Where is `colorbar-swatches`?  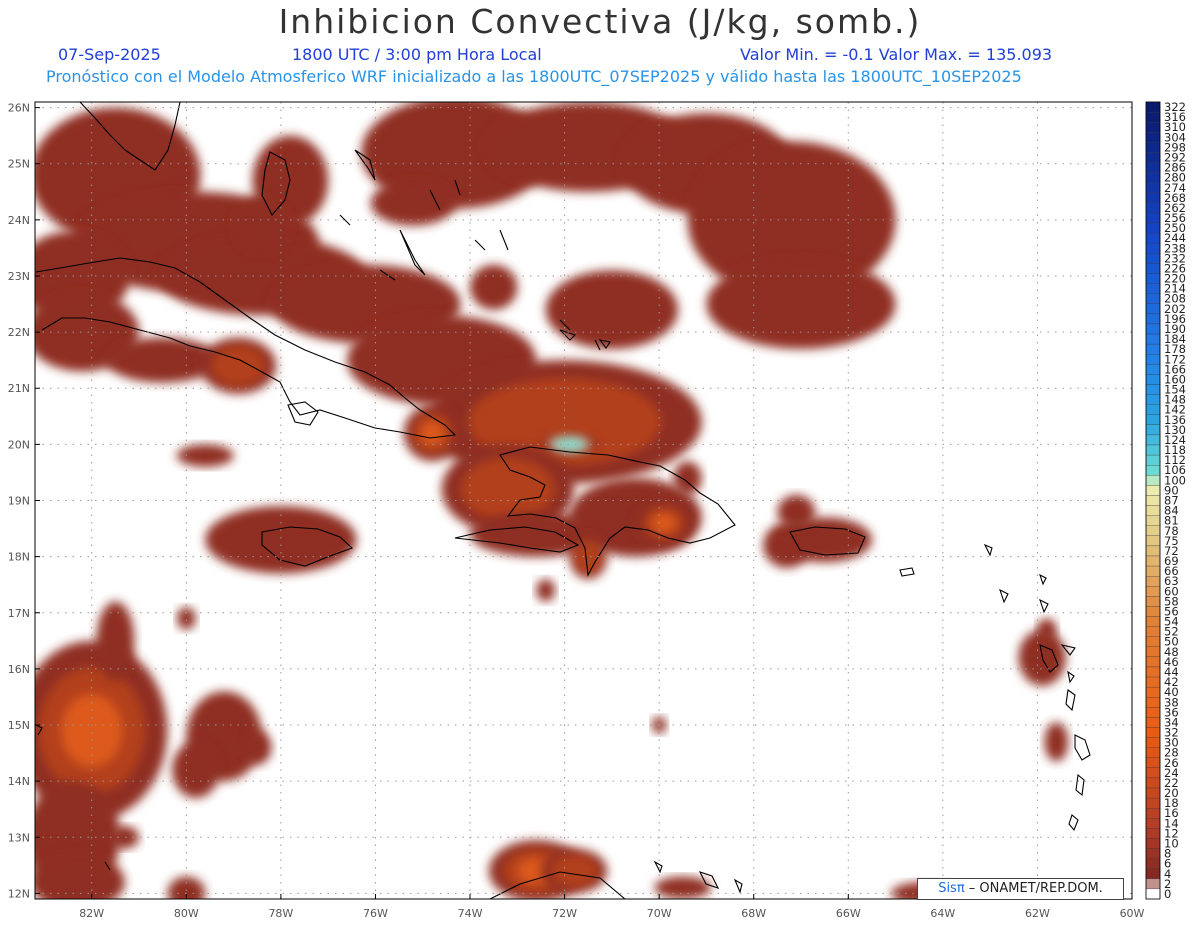 colorbar-swatches is located at coordinates (1153, 500).